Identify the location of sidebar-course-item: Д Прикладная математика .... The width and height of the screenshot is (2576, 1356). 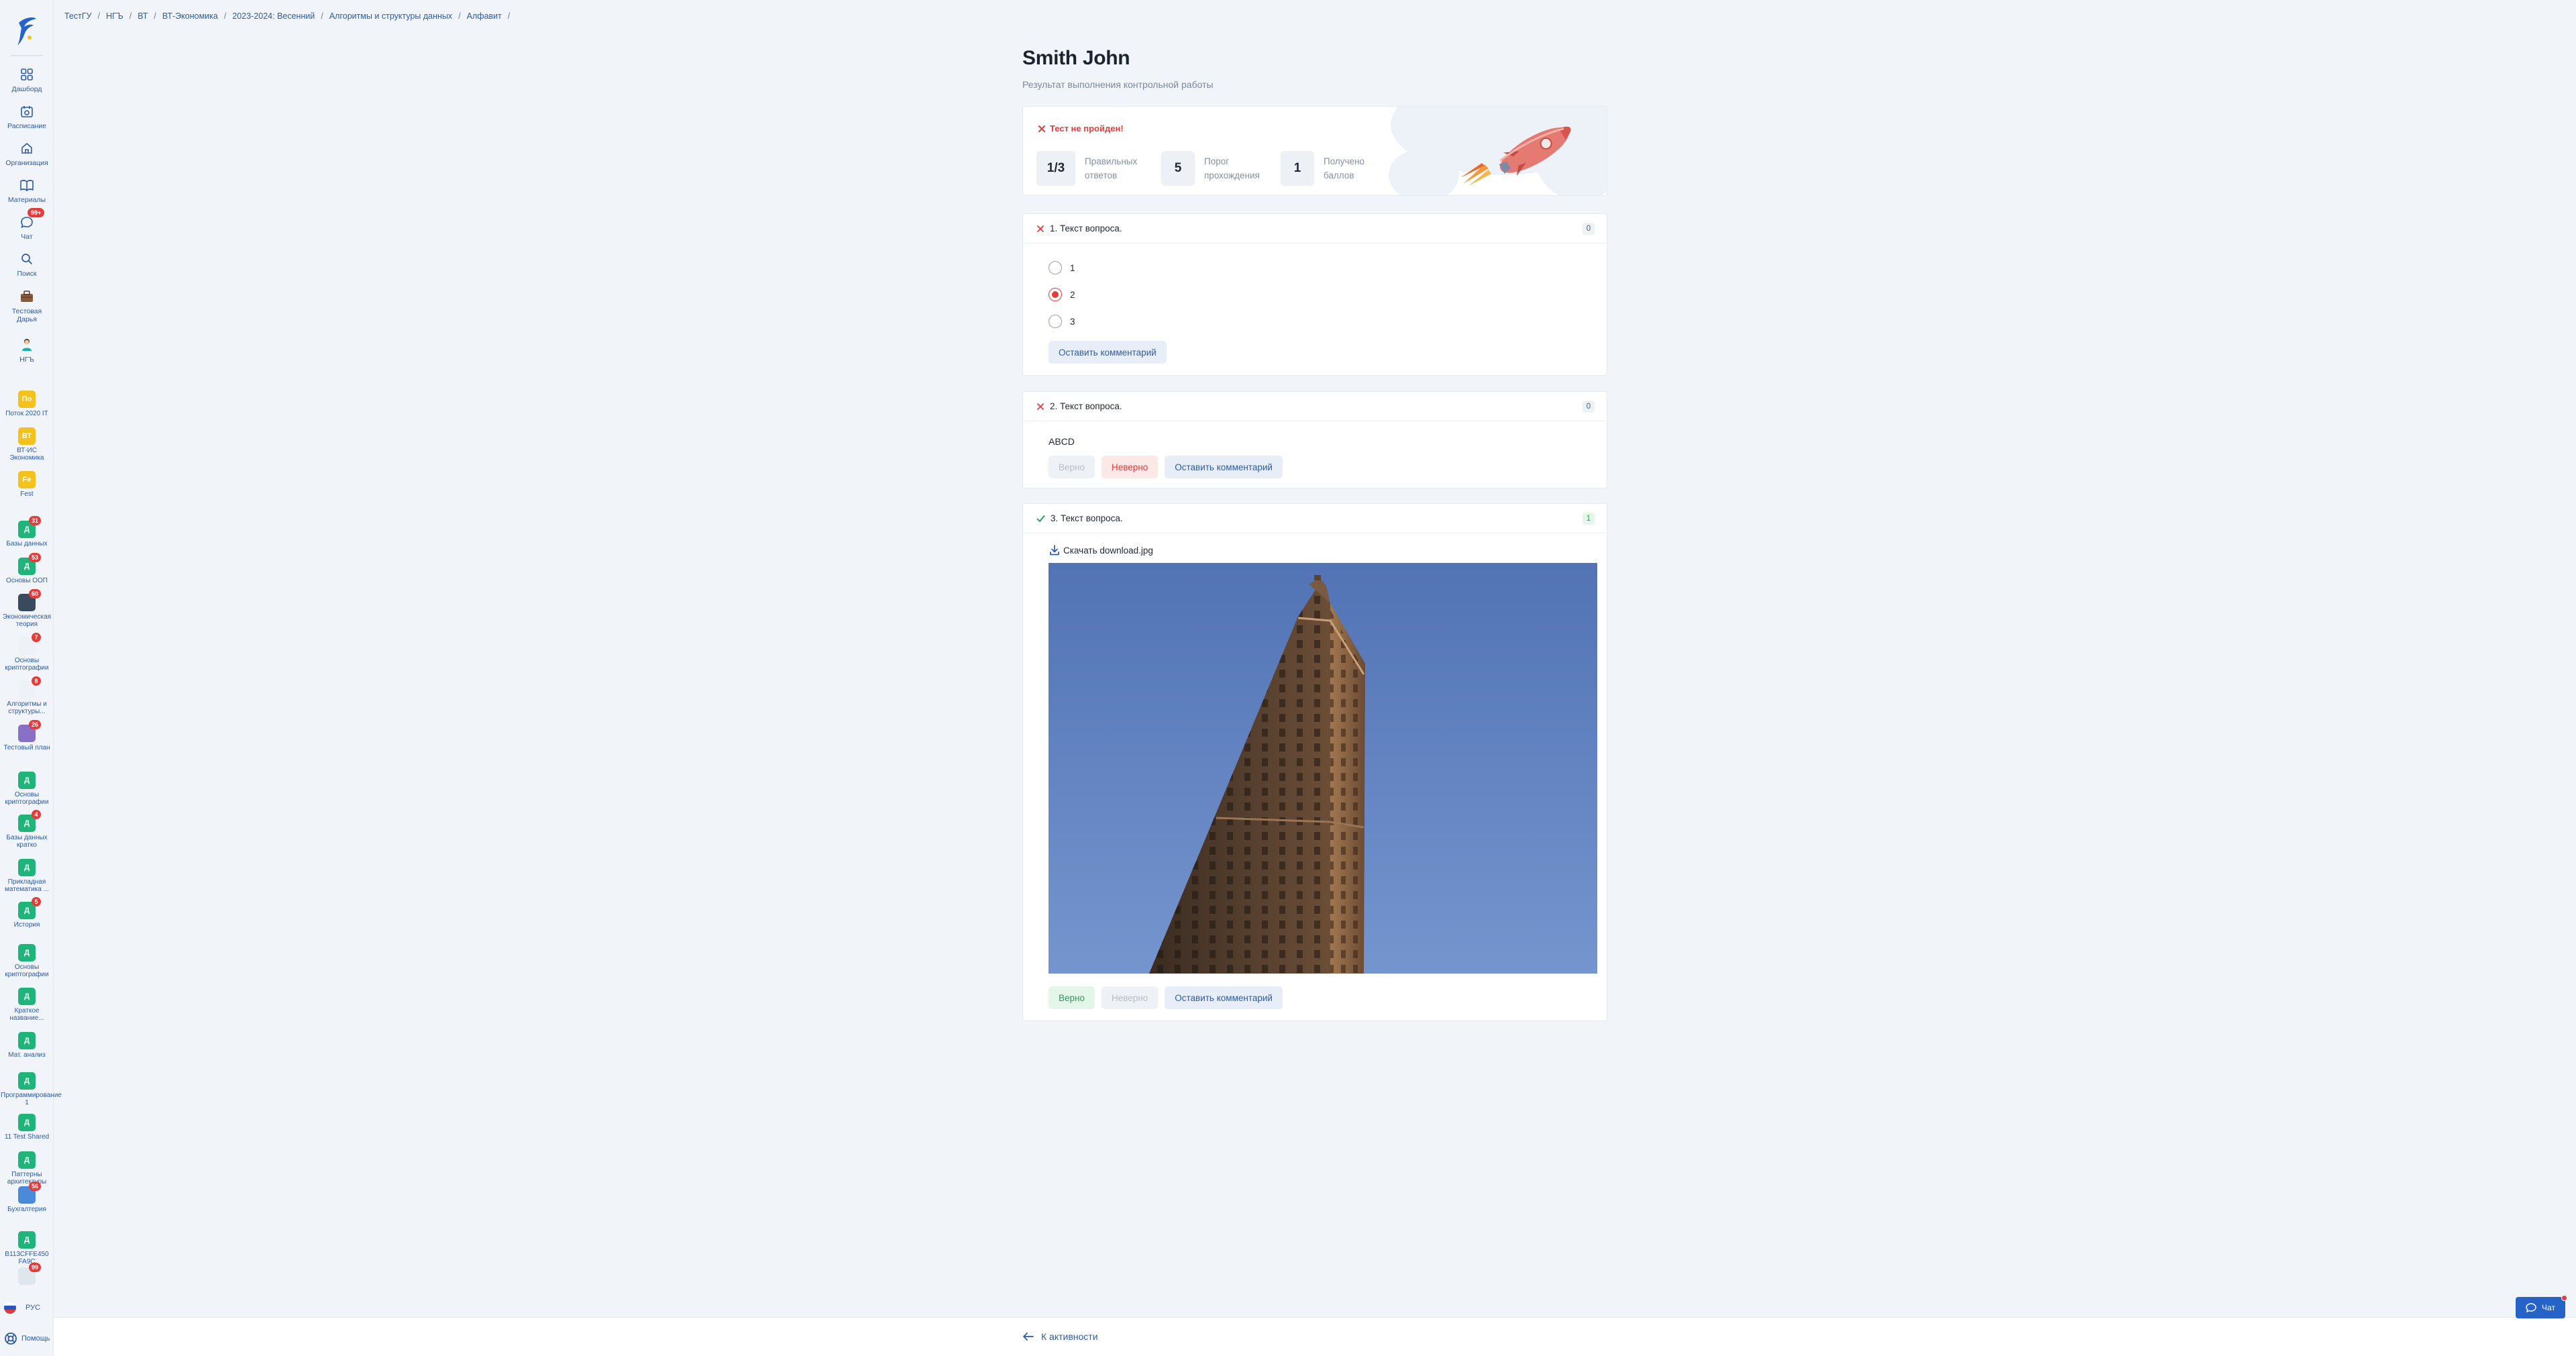
(27, 876).